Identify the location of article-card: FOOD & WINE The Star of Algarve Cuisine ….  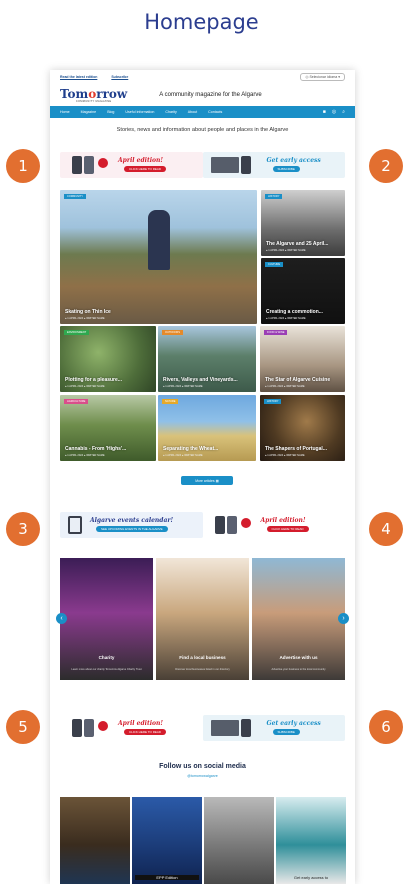
(302, 359).